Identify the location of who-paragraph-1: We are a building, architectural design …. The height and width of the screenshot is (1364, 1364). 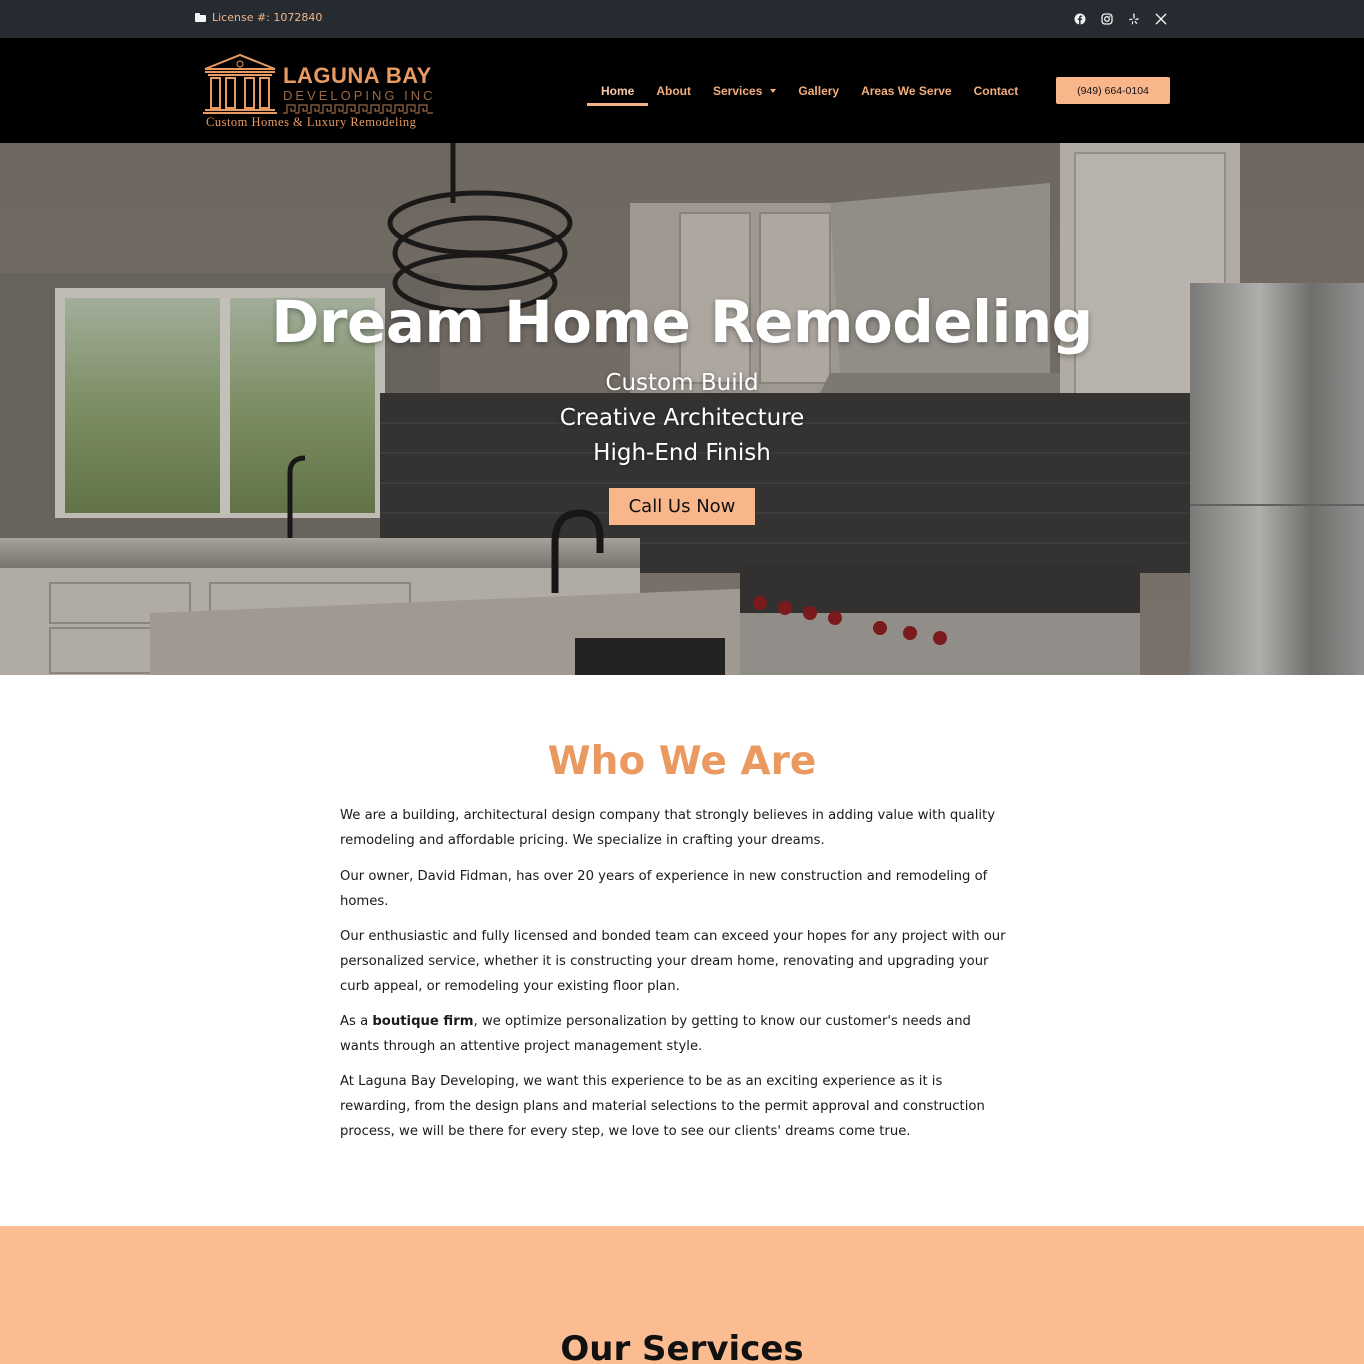
(668, 828).